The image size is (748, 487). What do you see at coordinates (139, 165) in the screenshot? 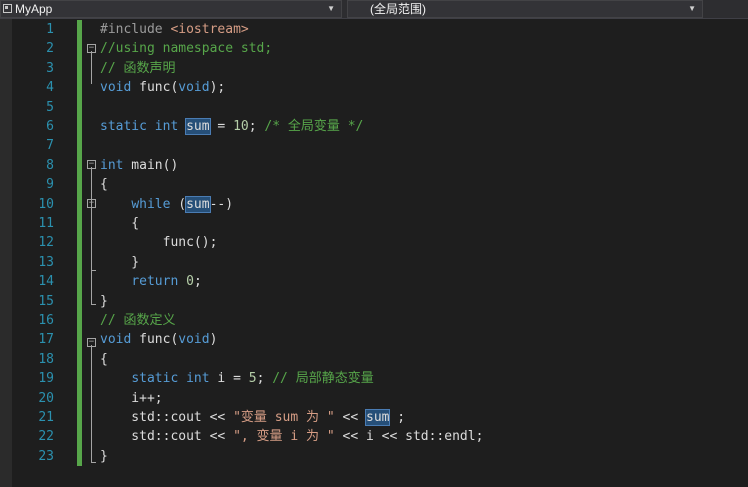
I see `code-text: int main()` at bounding box center [139, 165].